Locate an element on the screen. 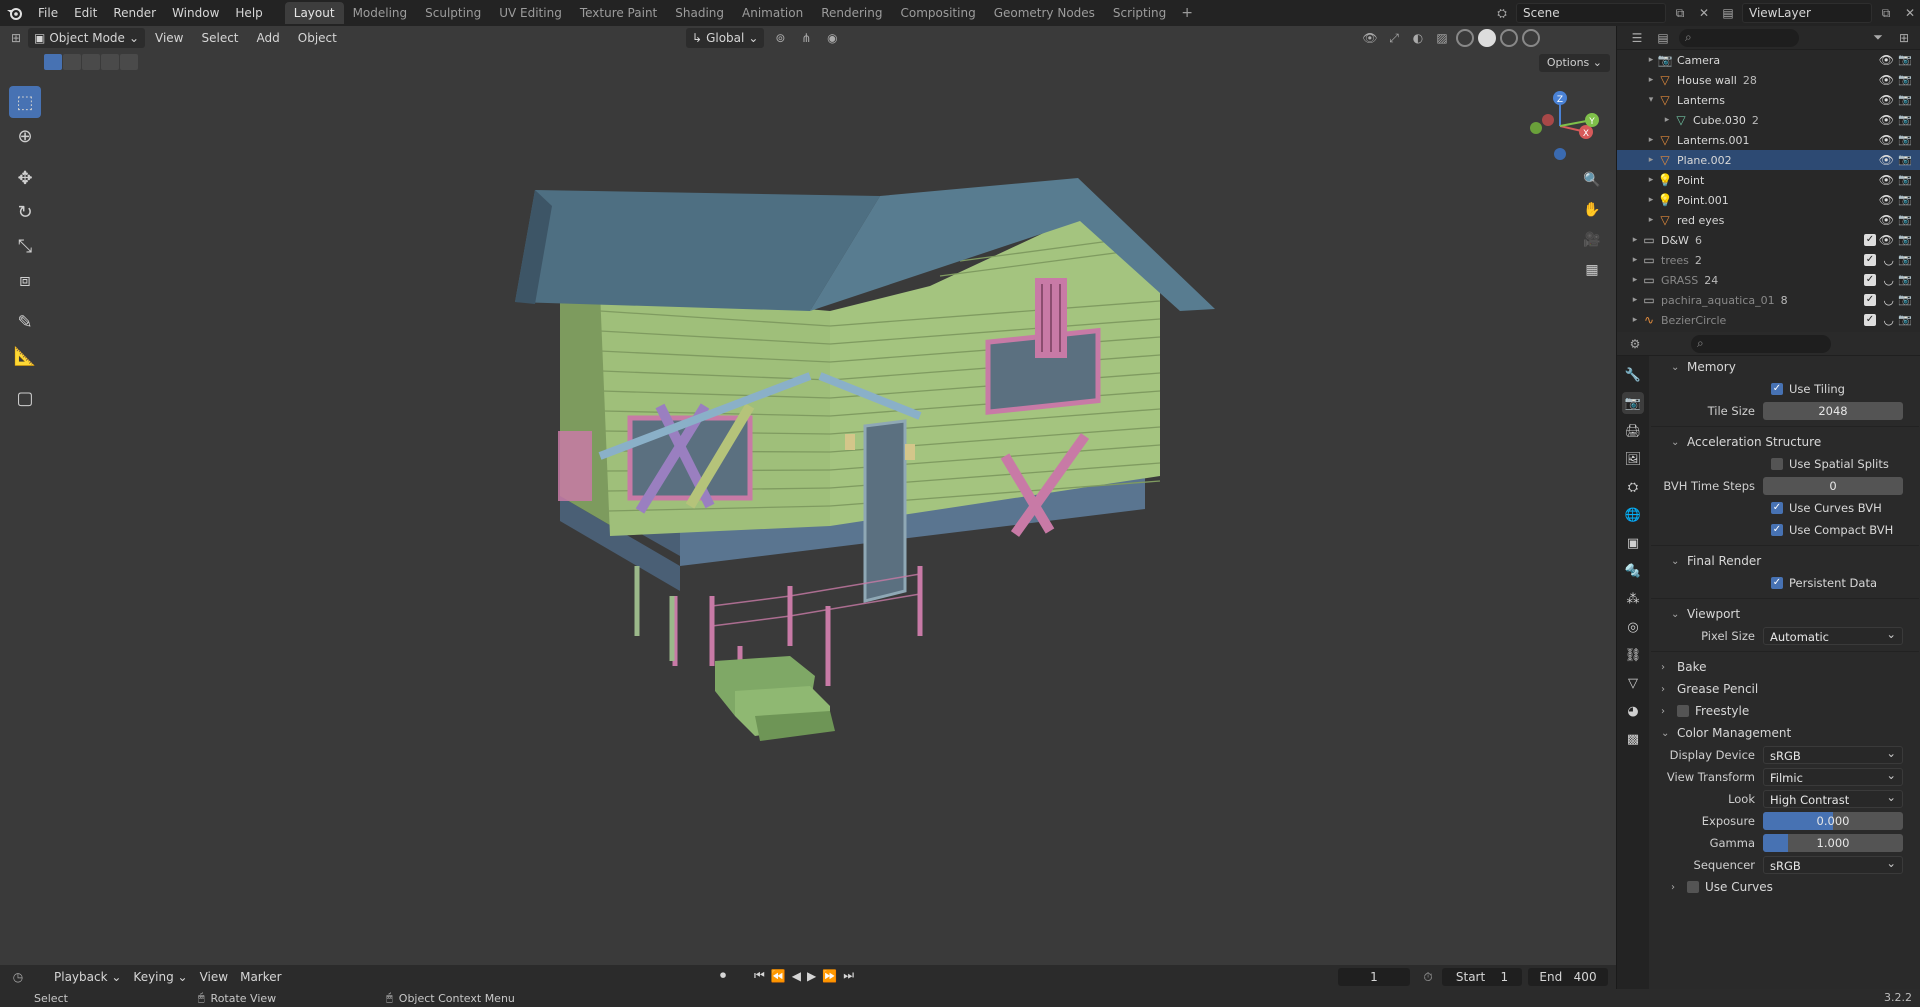  curves-bvh-checkbox: ✓ is located at coordinates (1777, 508).